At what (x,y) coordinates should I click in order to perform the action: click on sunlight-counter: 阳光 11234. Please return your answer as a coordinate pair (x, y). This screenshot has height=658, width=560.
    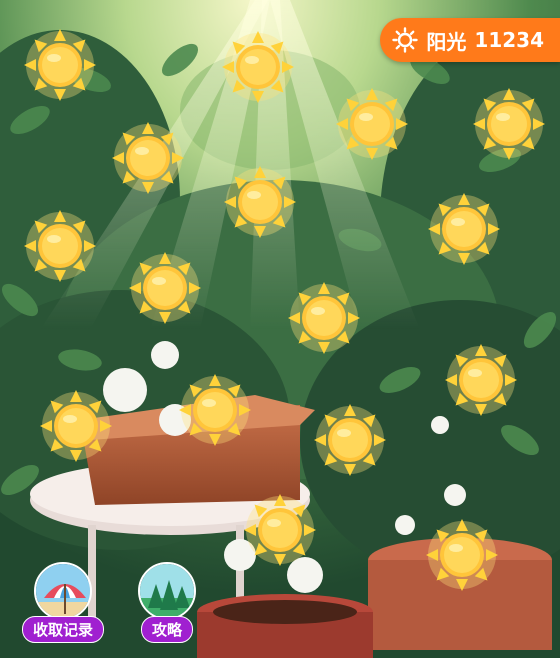
    Looking at the image, I should click on (470, 40).